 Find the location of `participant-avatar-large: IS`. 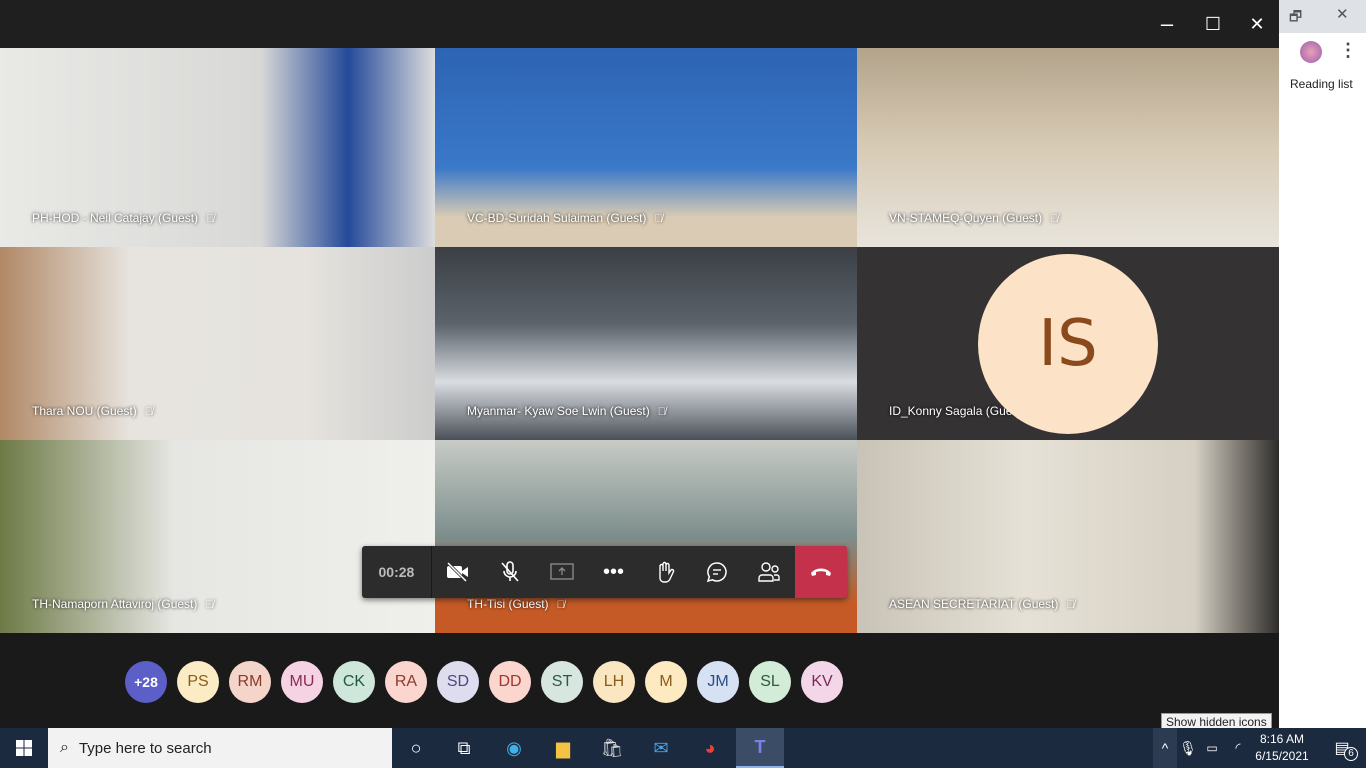

participant-avatar-large: IS is located at coordinates (1068, 344).